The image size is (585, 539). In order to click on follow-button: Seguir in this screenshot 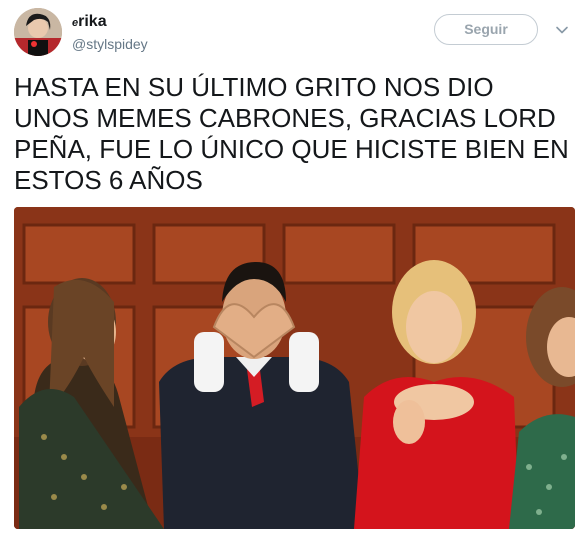, I will do `click(486, 29)`.